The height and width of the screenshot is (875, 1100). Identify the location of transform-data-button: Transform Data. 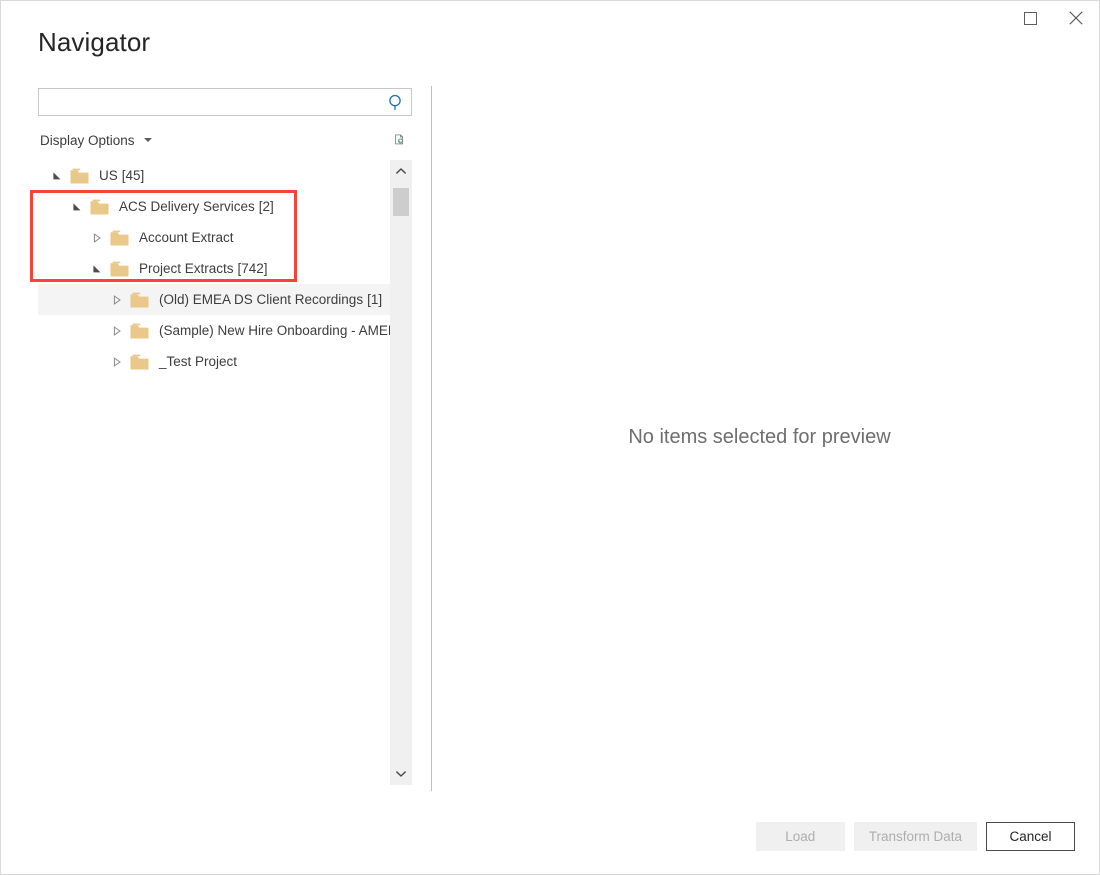
(915, 836).